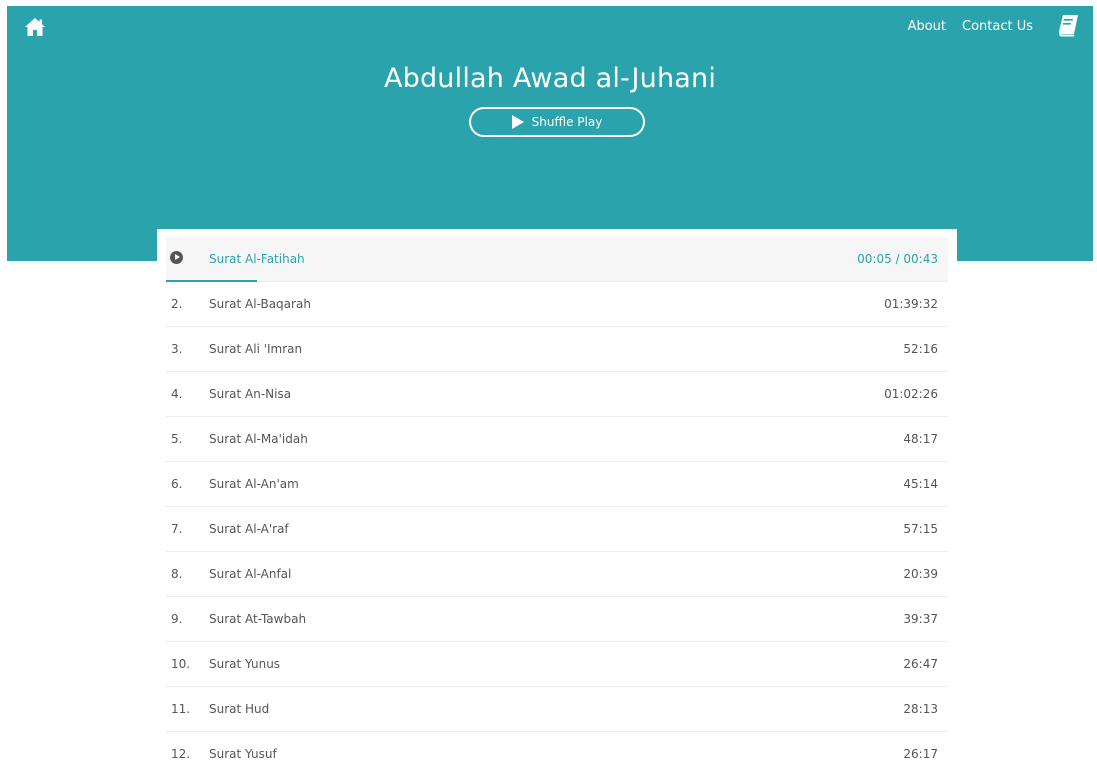 Image resolution: width=1097 pixels, height=769 pixels. What do you see at coordinates (176, 257) in the screenshot?
I see `play-circle-icon` at bounding box center [176, 257].